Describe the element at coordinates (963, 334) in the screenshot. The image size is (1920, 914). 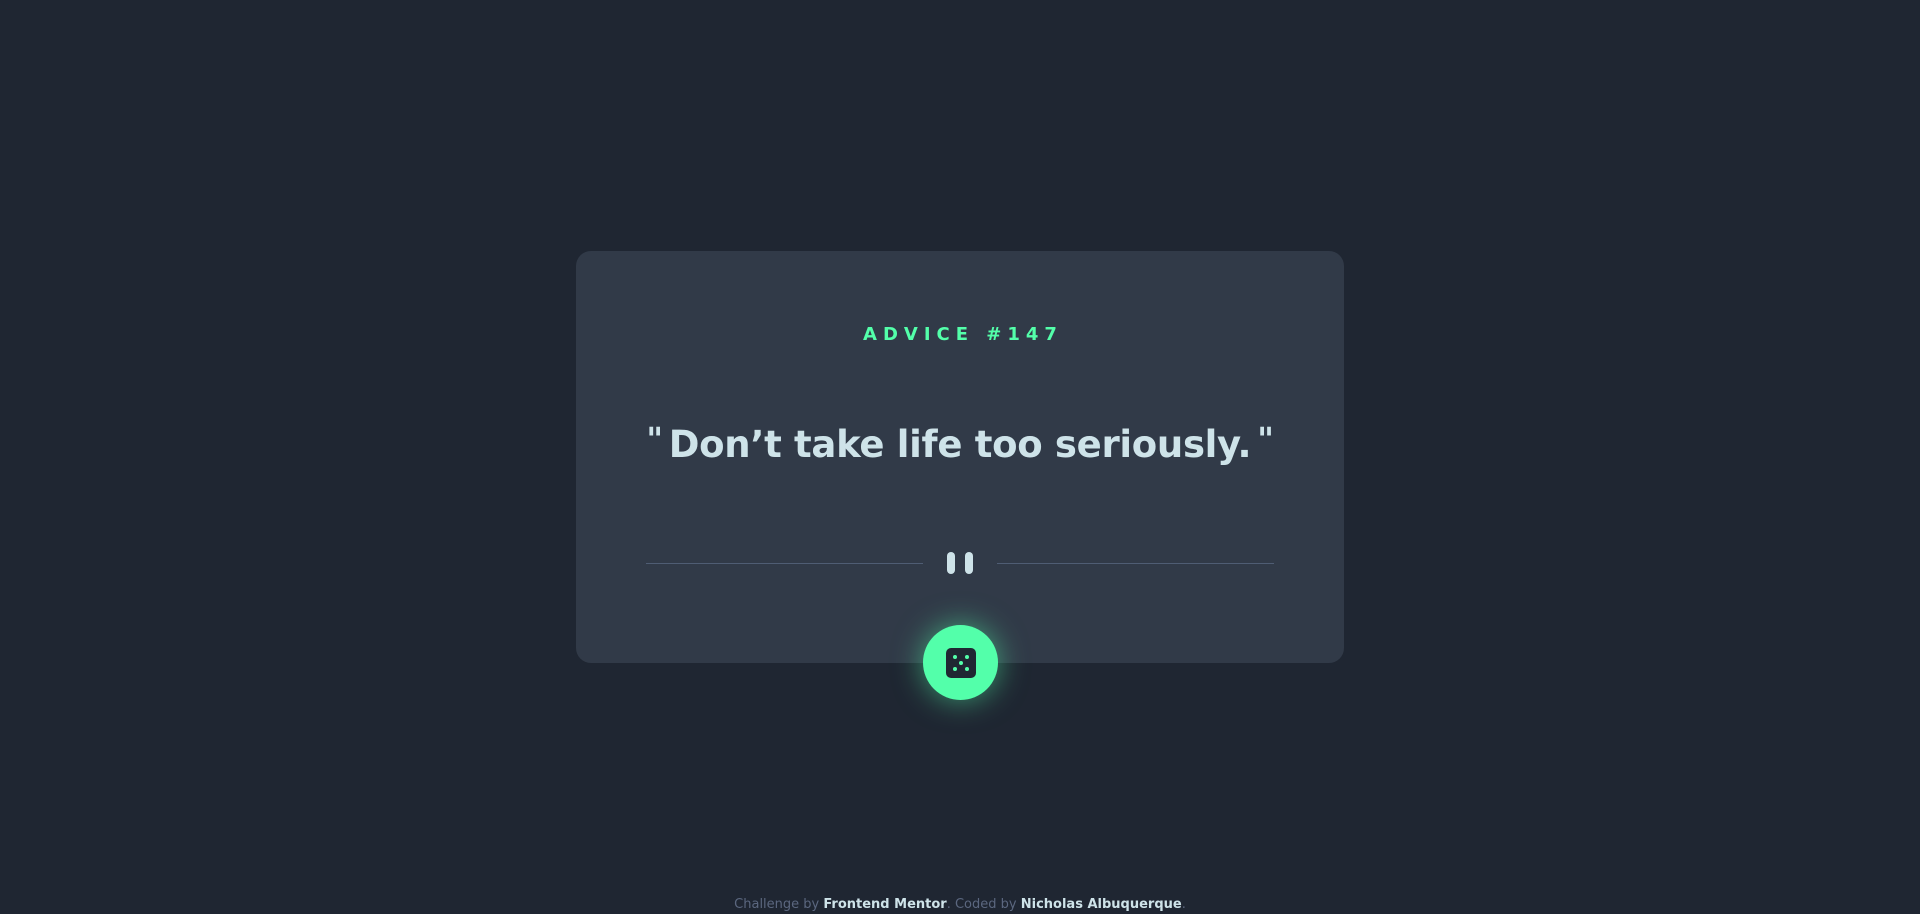
I see `advice-id: ADVICE #147` at that location.